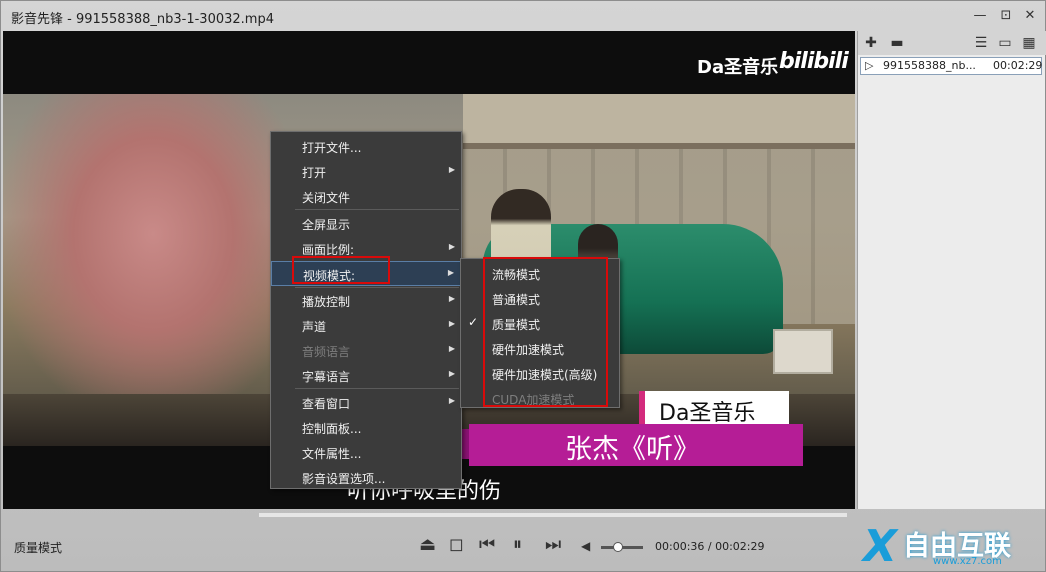  I want to click on volume-icon: ◀, so click(585, 546).